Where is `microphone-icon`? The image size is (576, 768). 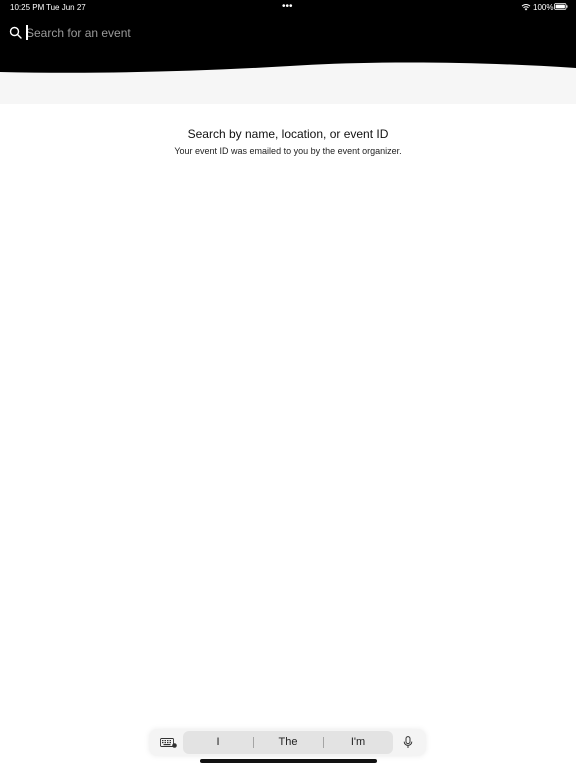
microphone-icon is located at coordinates (408, 742).